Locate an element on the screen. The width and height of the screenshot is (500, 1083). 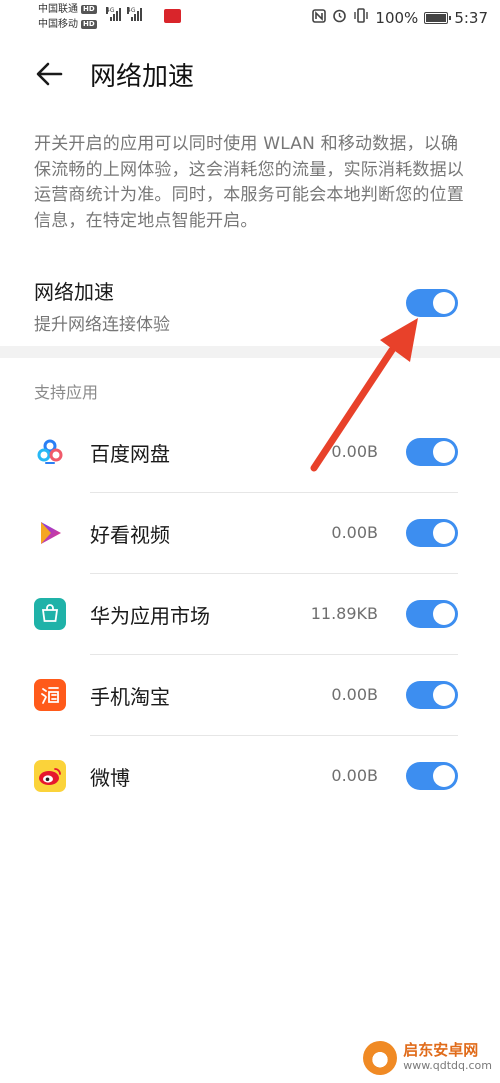
app-data-usage: 11.89KB is located at coordinates (344, 613).